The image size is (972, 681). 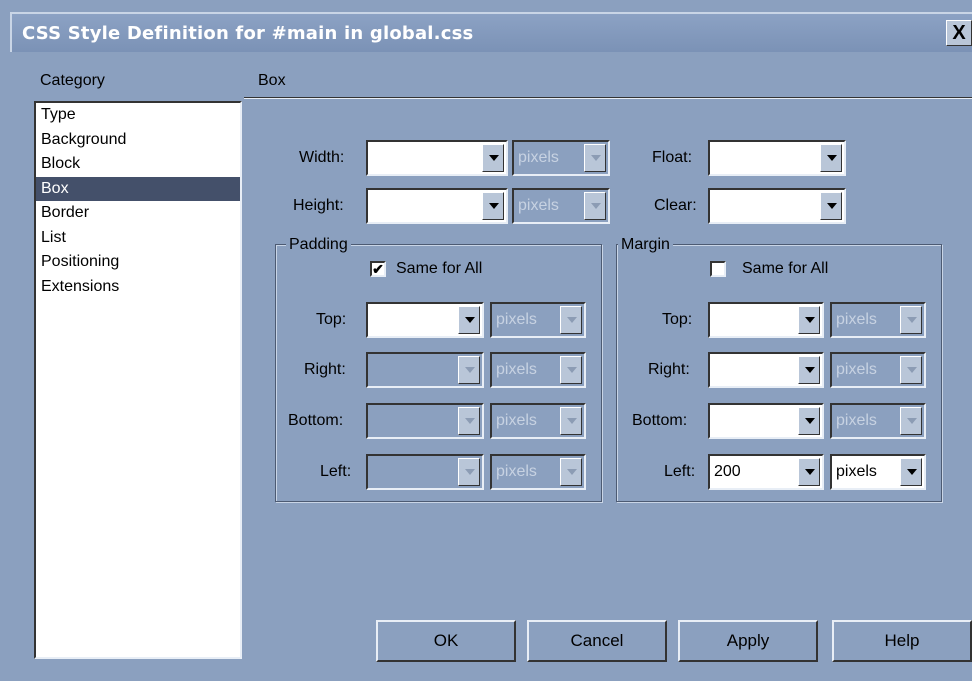 What do you see at coordinates (322, 157) in the screenshot?
I see `width-label: Width:` at bounding box center [322, 157].